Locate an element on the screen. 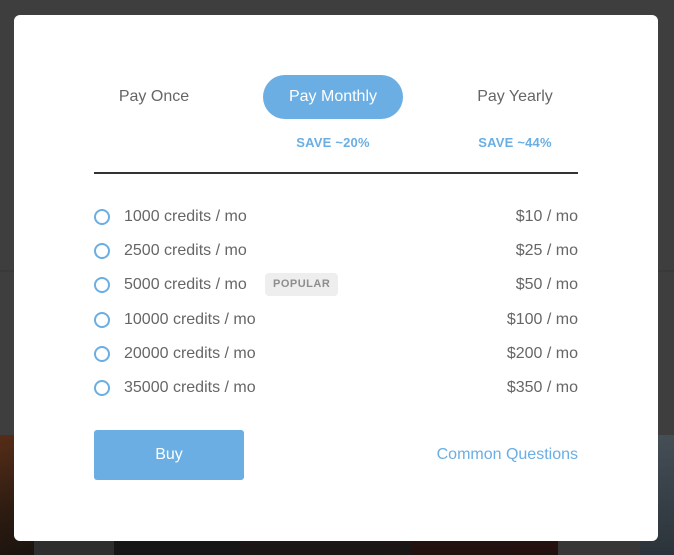  plan-option-10000: 10000 credits / mo $100 / mo is located at coordinates (336, 320).